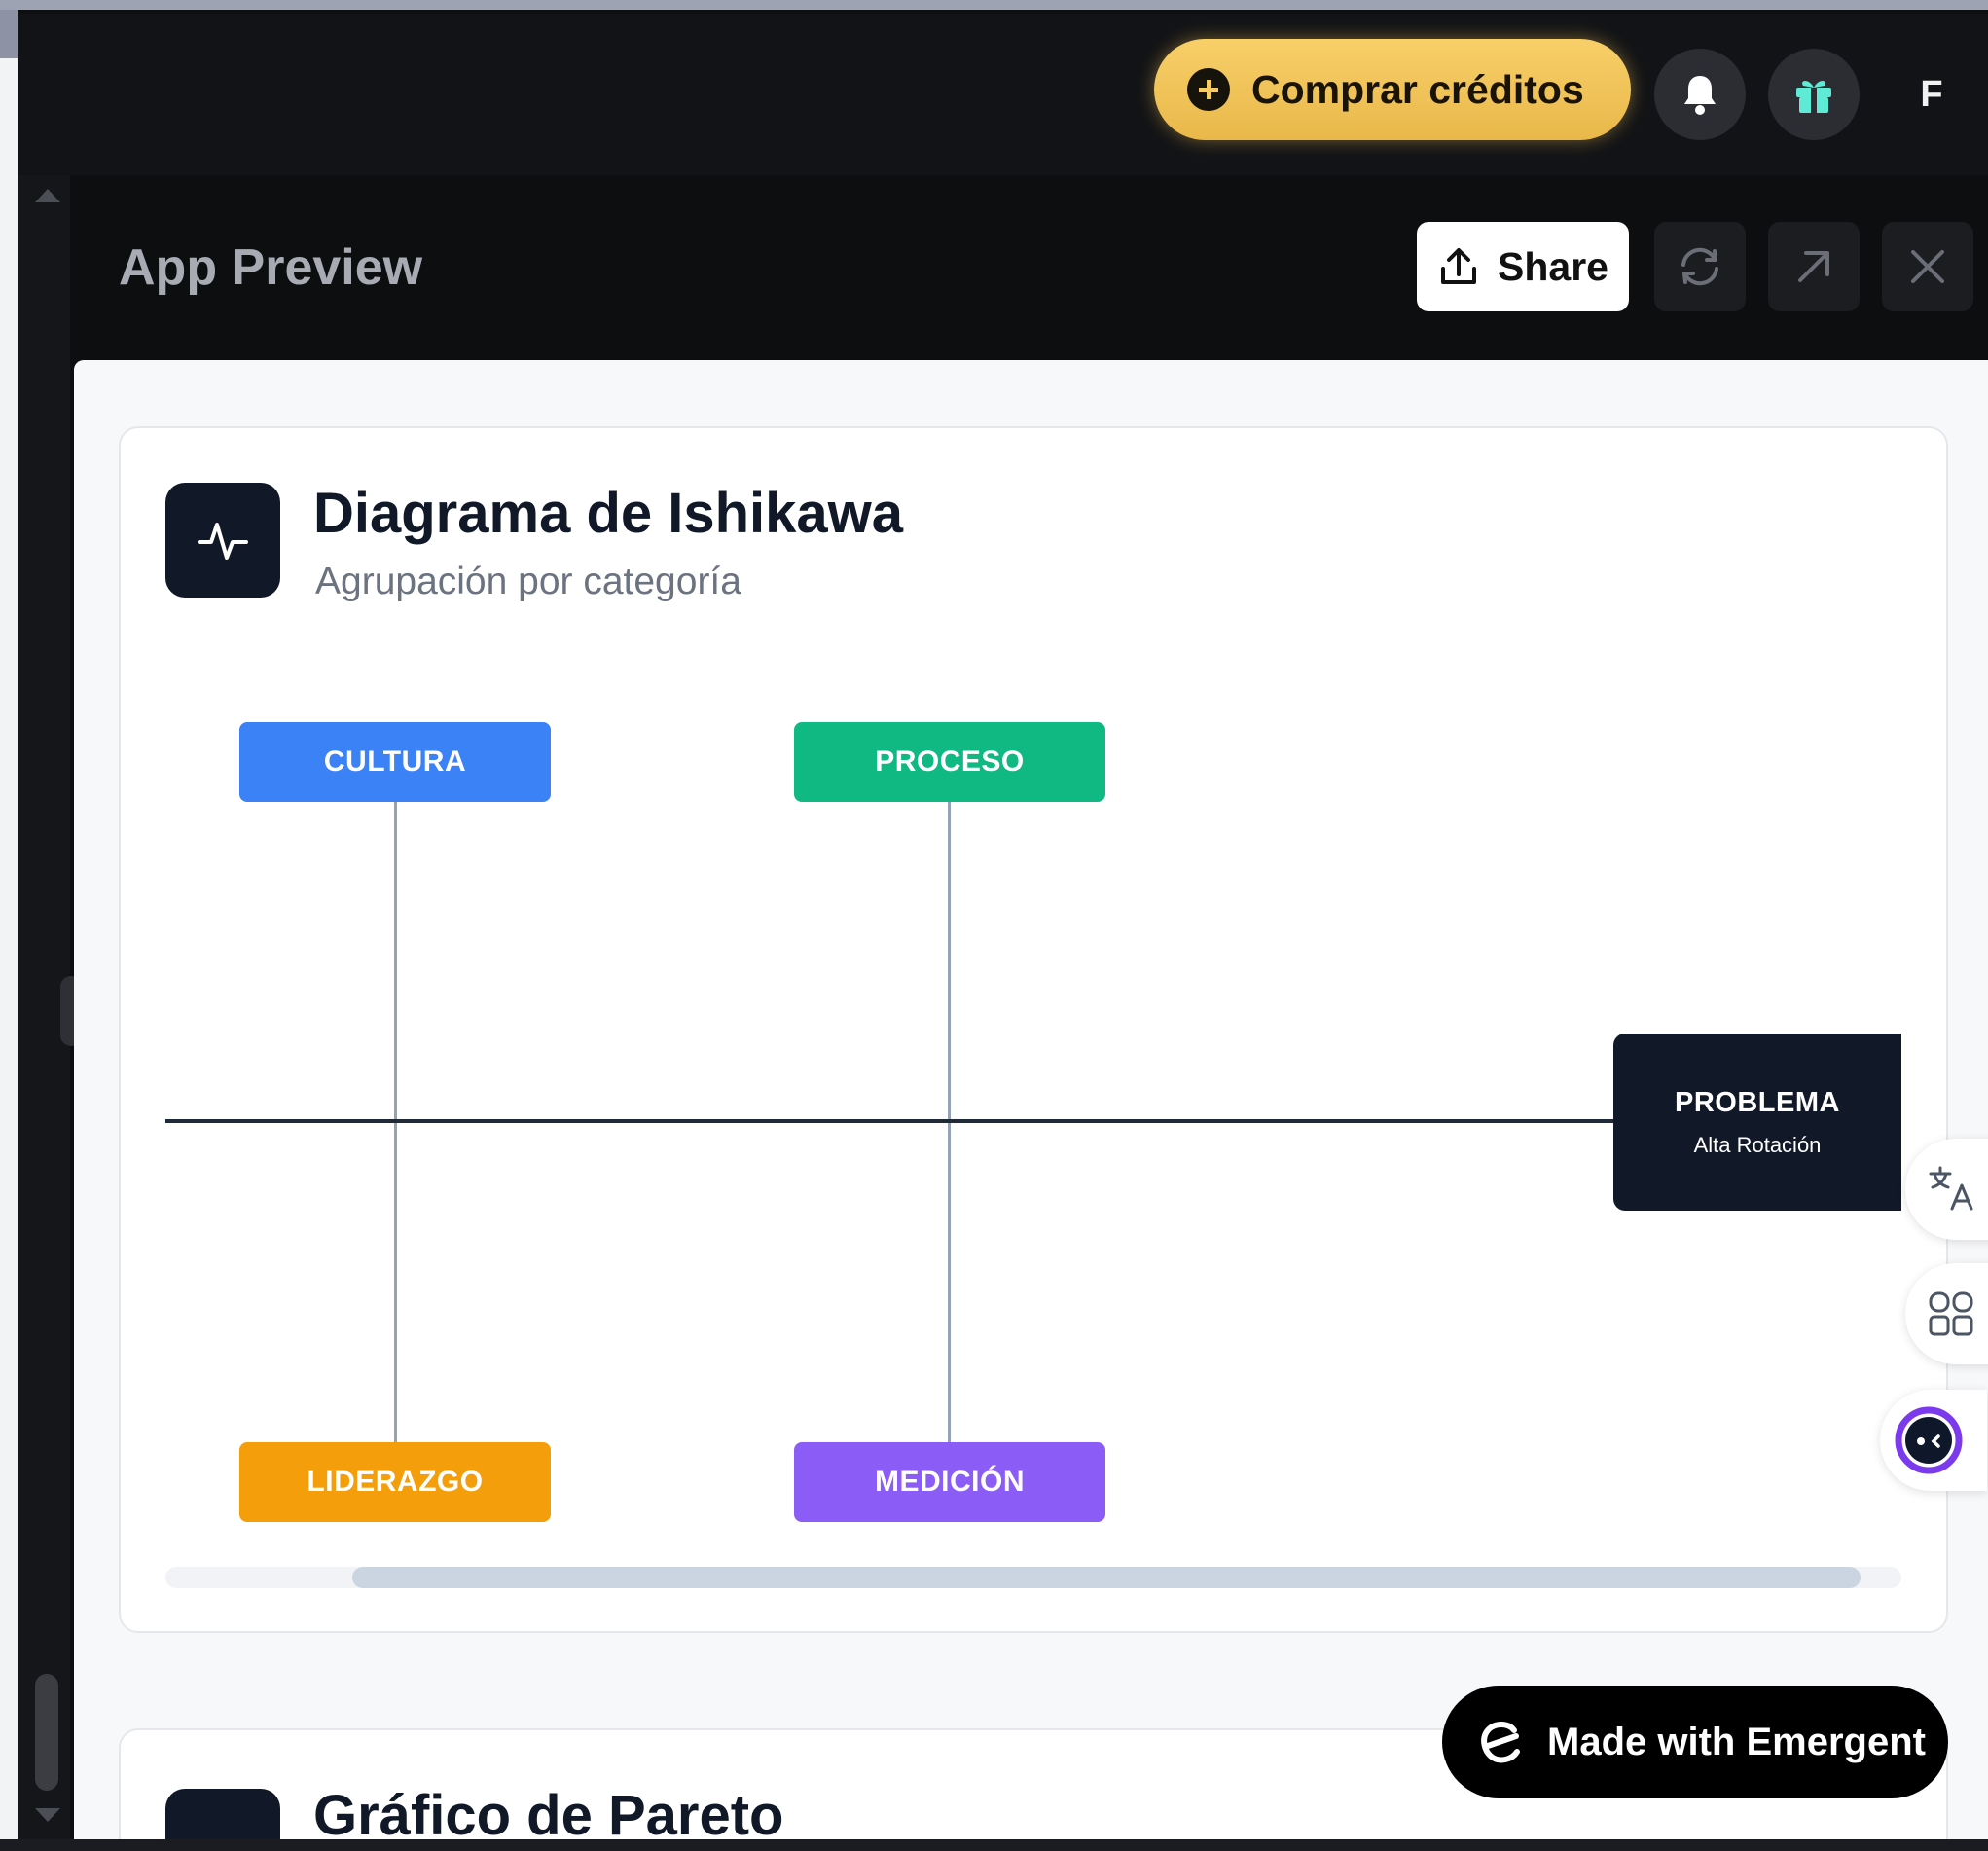  I want to click on ishikawa-title: Diagrama de Ishikawa, so click(608, 513).